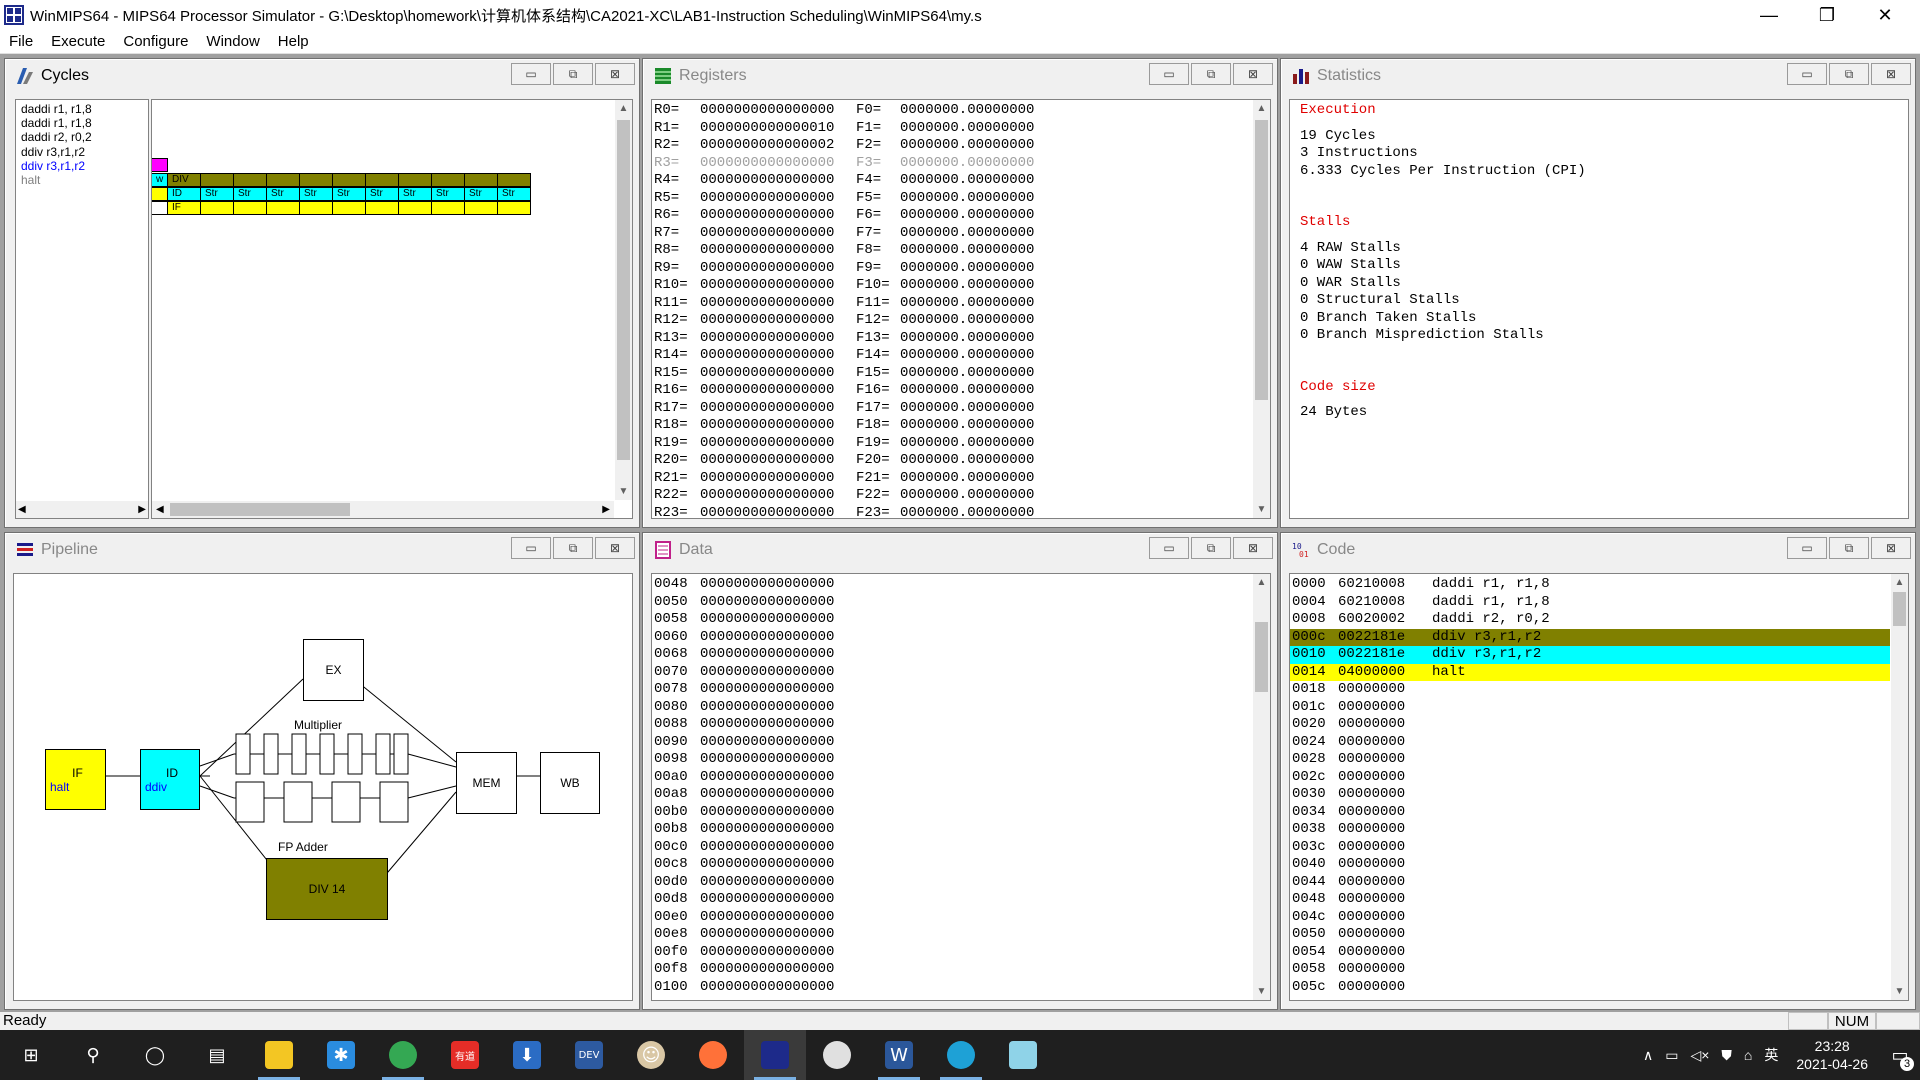  Describe the element at coordinates (1023, 1055) in the screenshot. I see `taskbar-app-board-button` at that location.